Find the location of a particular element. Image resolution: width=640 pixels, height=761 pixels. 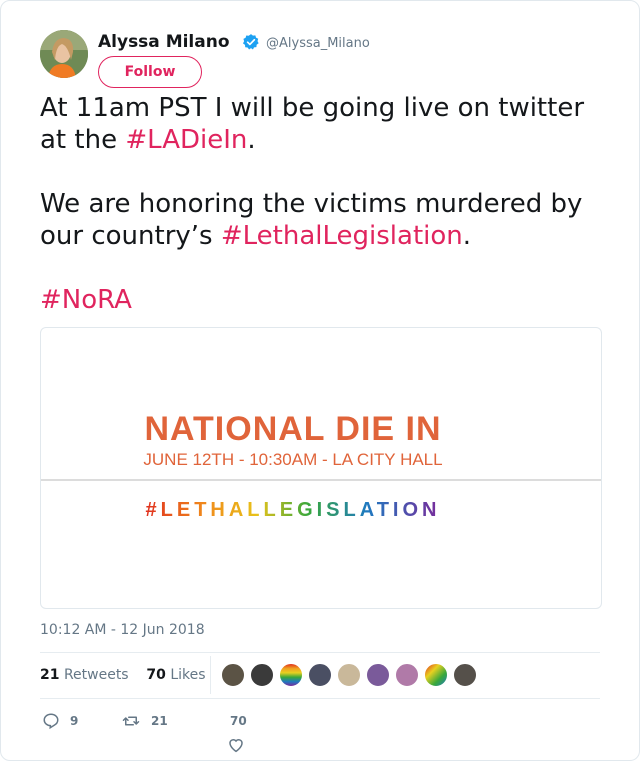

retweet-count: 21 is located at coordinates (159, 721).